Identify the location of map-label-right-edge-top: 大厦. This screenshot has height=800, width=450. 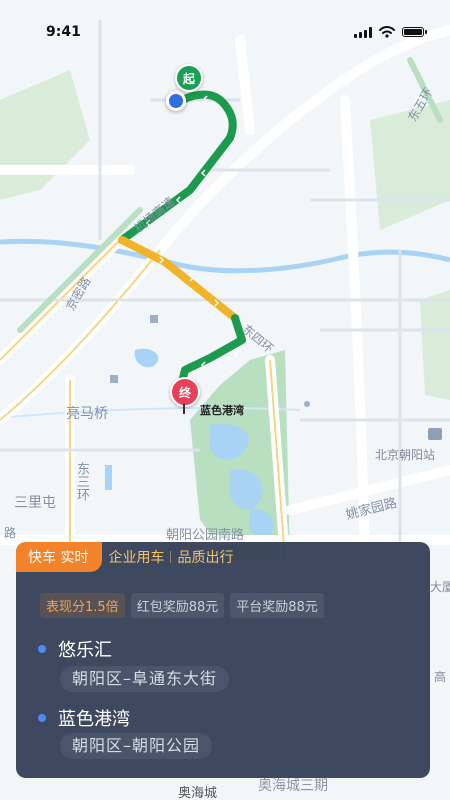
(440, 587).